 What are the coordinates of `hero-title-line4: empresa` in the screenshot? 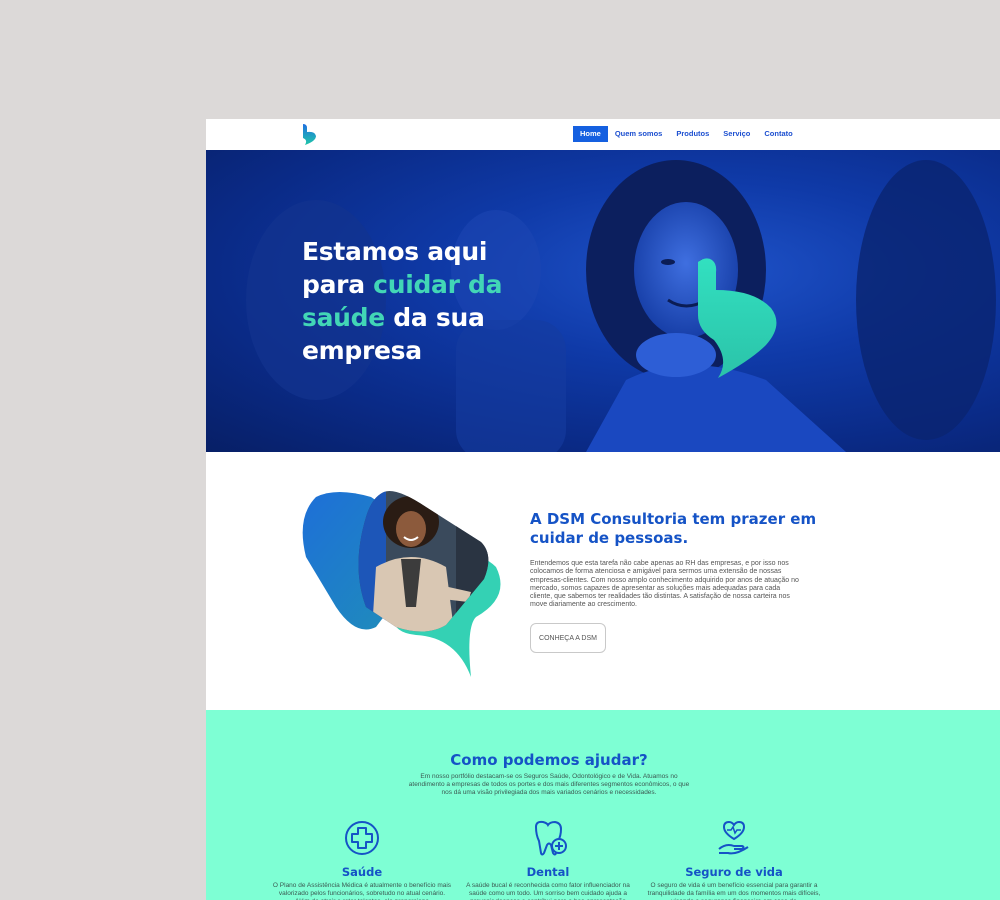 It's located at (362, 350).